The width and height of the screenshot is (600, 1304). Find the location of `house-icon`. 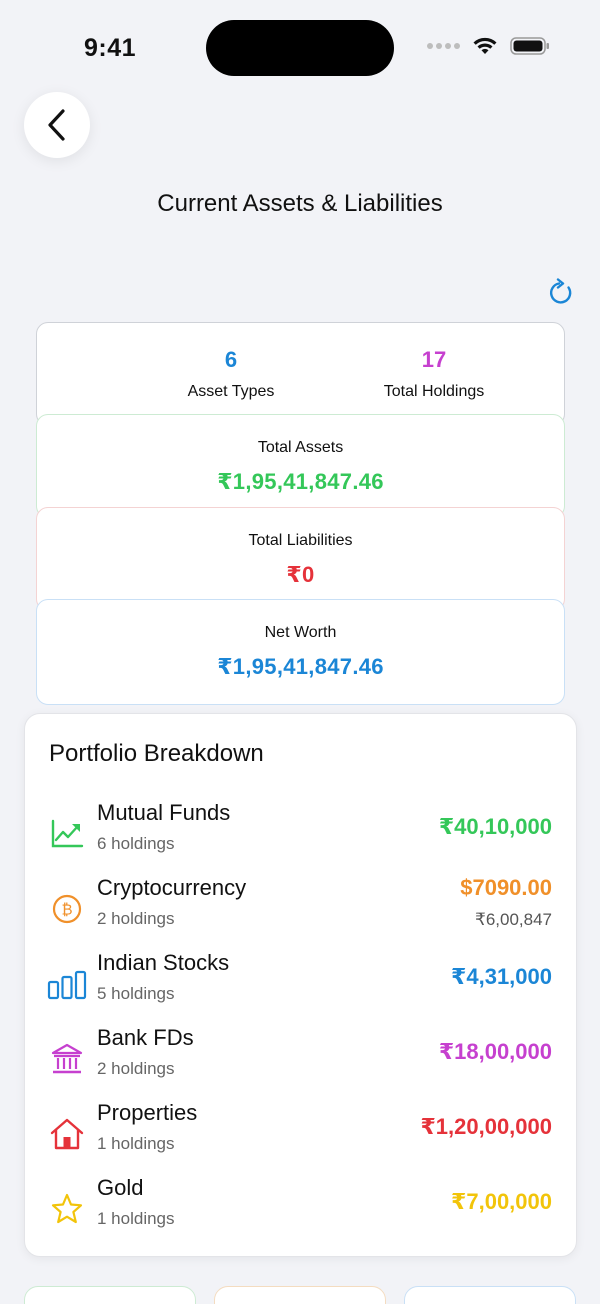

house-icon is located at coordinates (67, 1134).